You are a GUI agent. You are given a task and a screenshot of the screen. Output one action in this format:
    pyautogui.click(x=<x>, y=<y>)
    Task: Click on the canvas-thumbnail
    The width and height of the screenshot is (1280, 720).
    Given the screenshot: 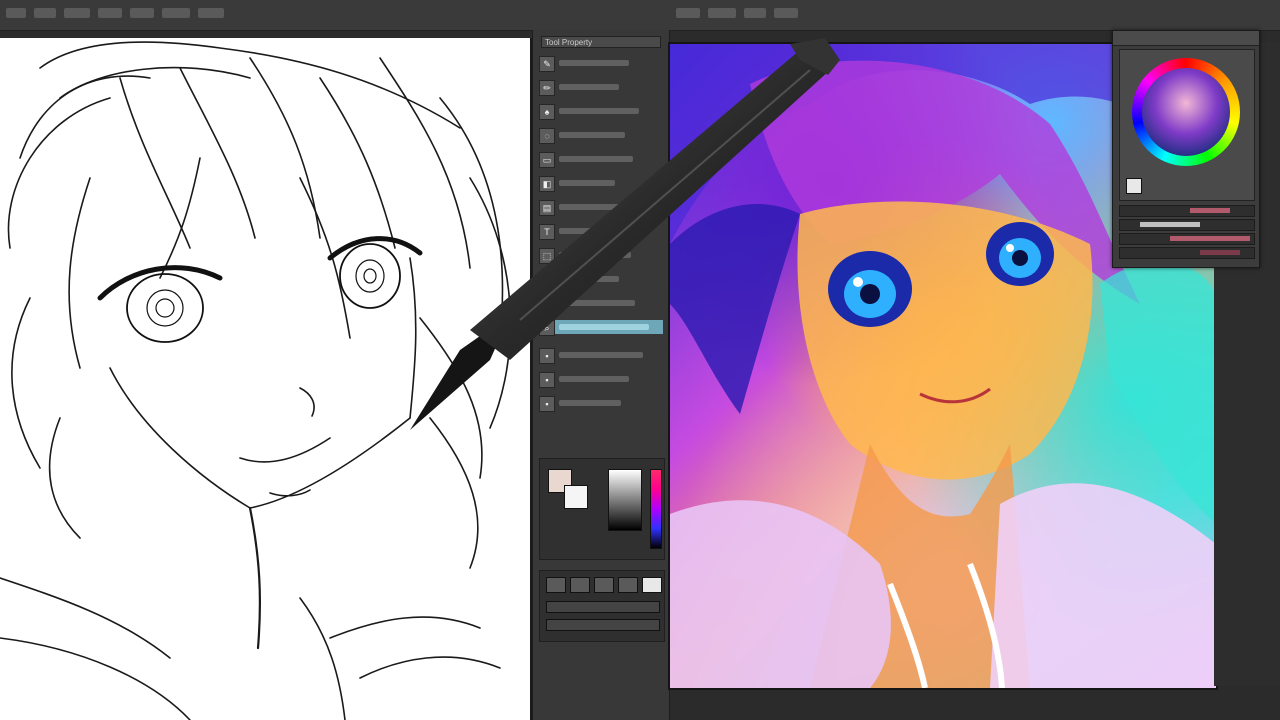 What is the action you would take?
    pyautogui.click(x=1186, y=112)
    